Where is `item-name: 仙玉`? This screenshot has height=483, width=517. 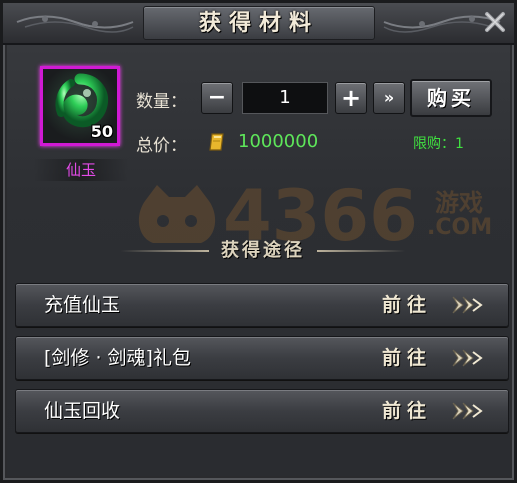
item-name: 仙玉 is located at coordinates (81, 170).